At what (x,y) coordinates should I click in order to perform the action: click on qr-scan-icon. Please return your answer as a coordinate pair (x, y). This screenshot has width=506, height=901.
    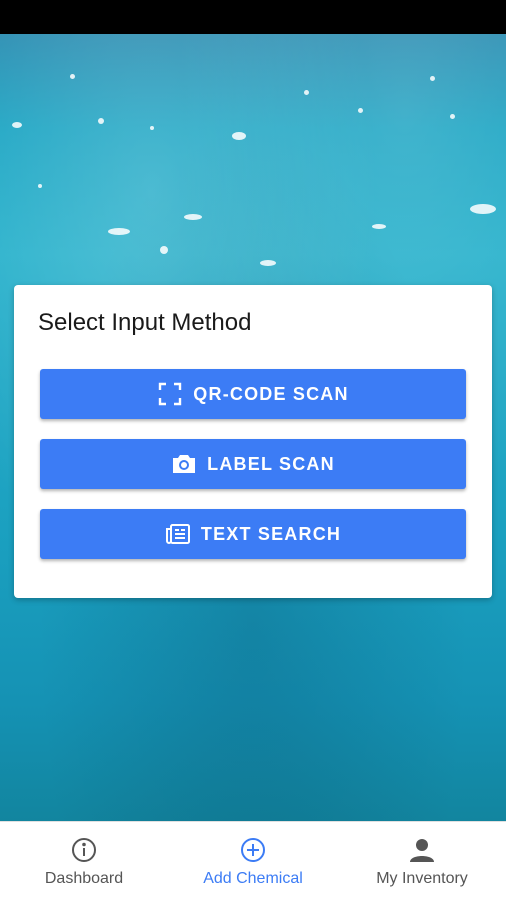
    Looking at the image, I should click on (170, 394).